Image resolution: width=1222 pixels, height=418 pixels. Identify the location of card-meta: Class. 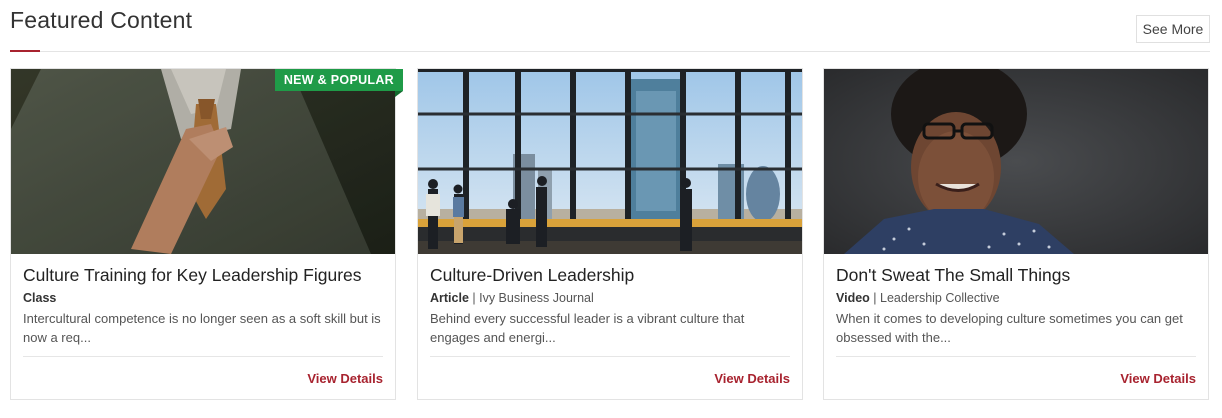
(39, 298).